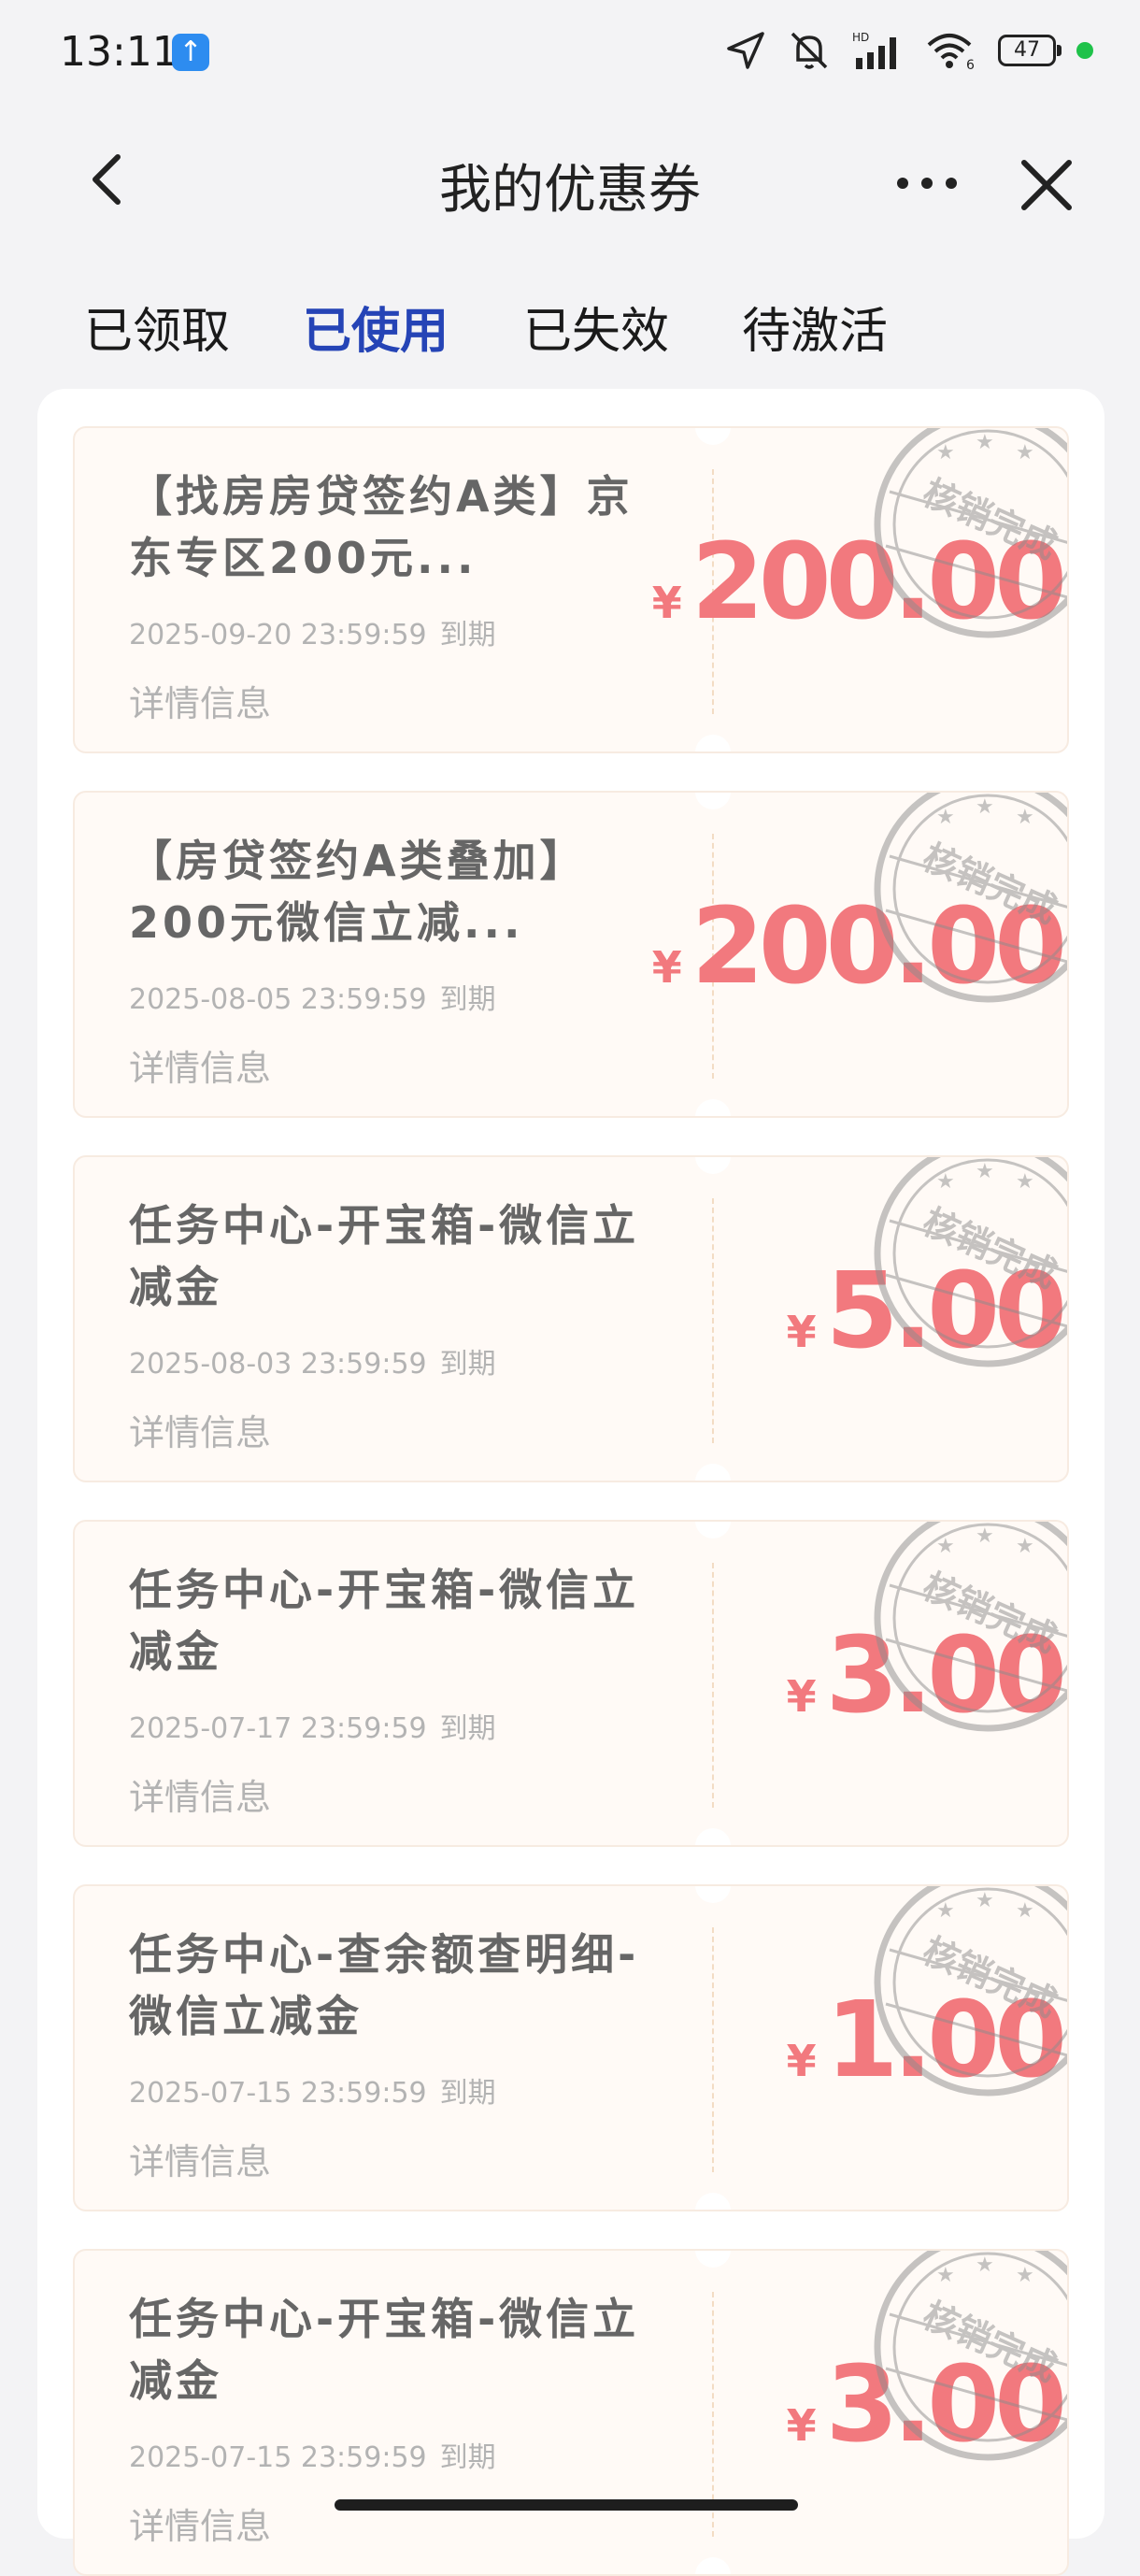 This screenshot has width=1140, height=2576. What do you see at coordinates (278, 1728) in the screenshot?
I see `coupon-expiry-date: 2025-07-17 23:59:59` at bounding box center [278, 1728].